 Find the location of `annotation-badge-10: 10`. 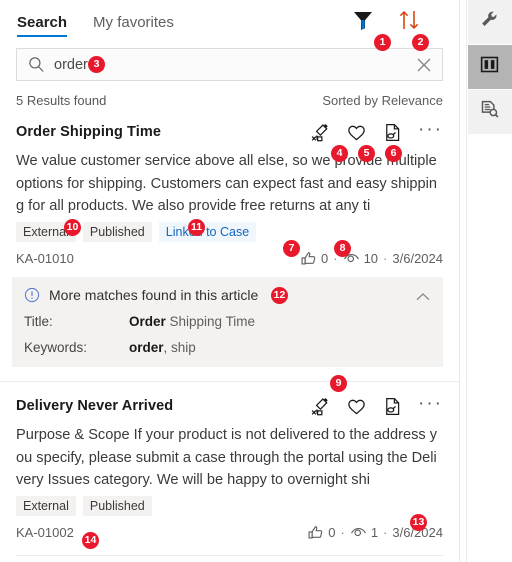

annotation-badge-10: 10 is located at coordinates (72, 227).